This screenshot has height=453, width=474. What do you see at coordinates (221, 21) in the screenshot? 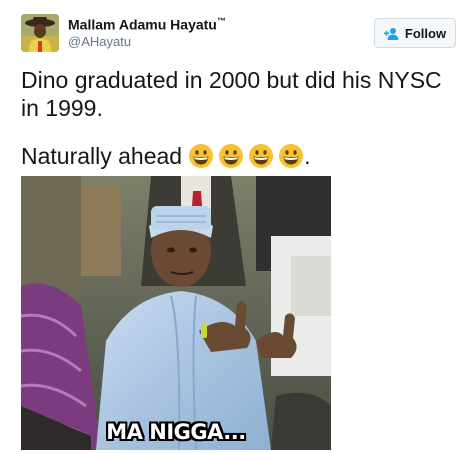
I see `trademark-symbol: ™` at bounding box center [221, 21].